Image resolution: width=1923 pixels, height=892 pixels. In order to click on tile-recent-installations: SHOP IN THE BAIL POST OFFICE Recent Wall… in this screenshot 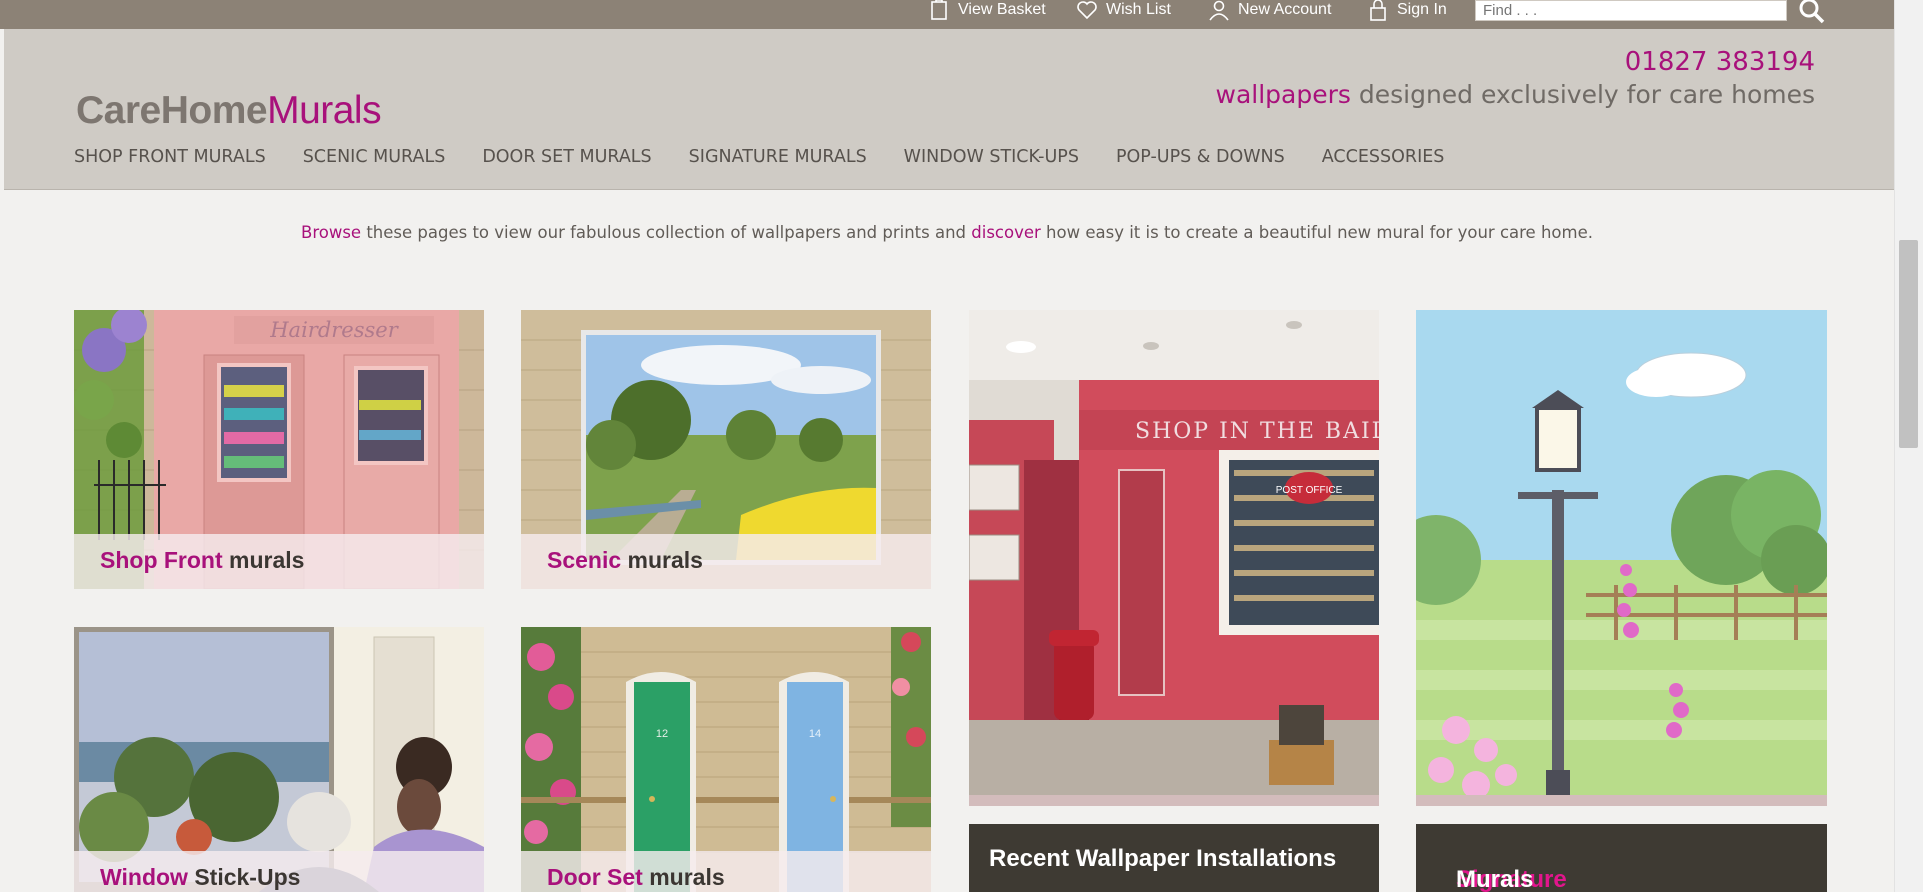, I will do `click(1174, 601)`.